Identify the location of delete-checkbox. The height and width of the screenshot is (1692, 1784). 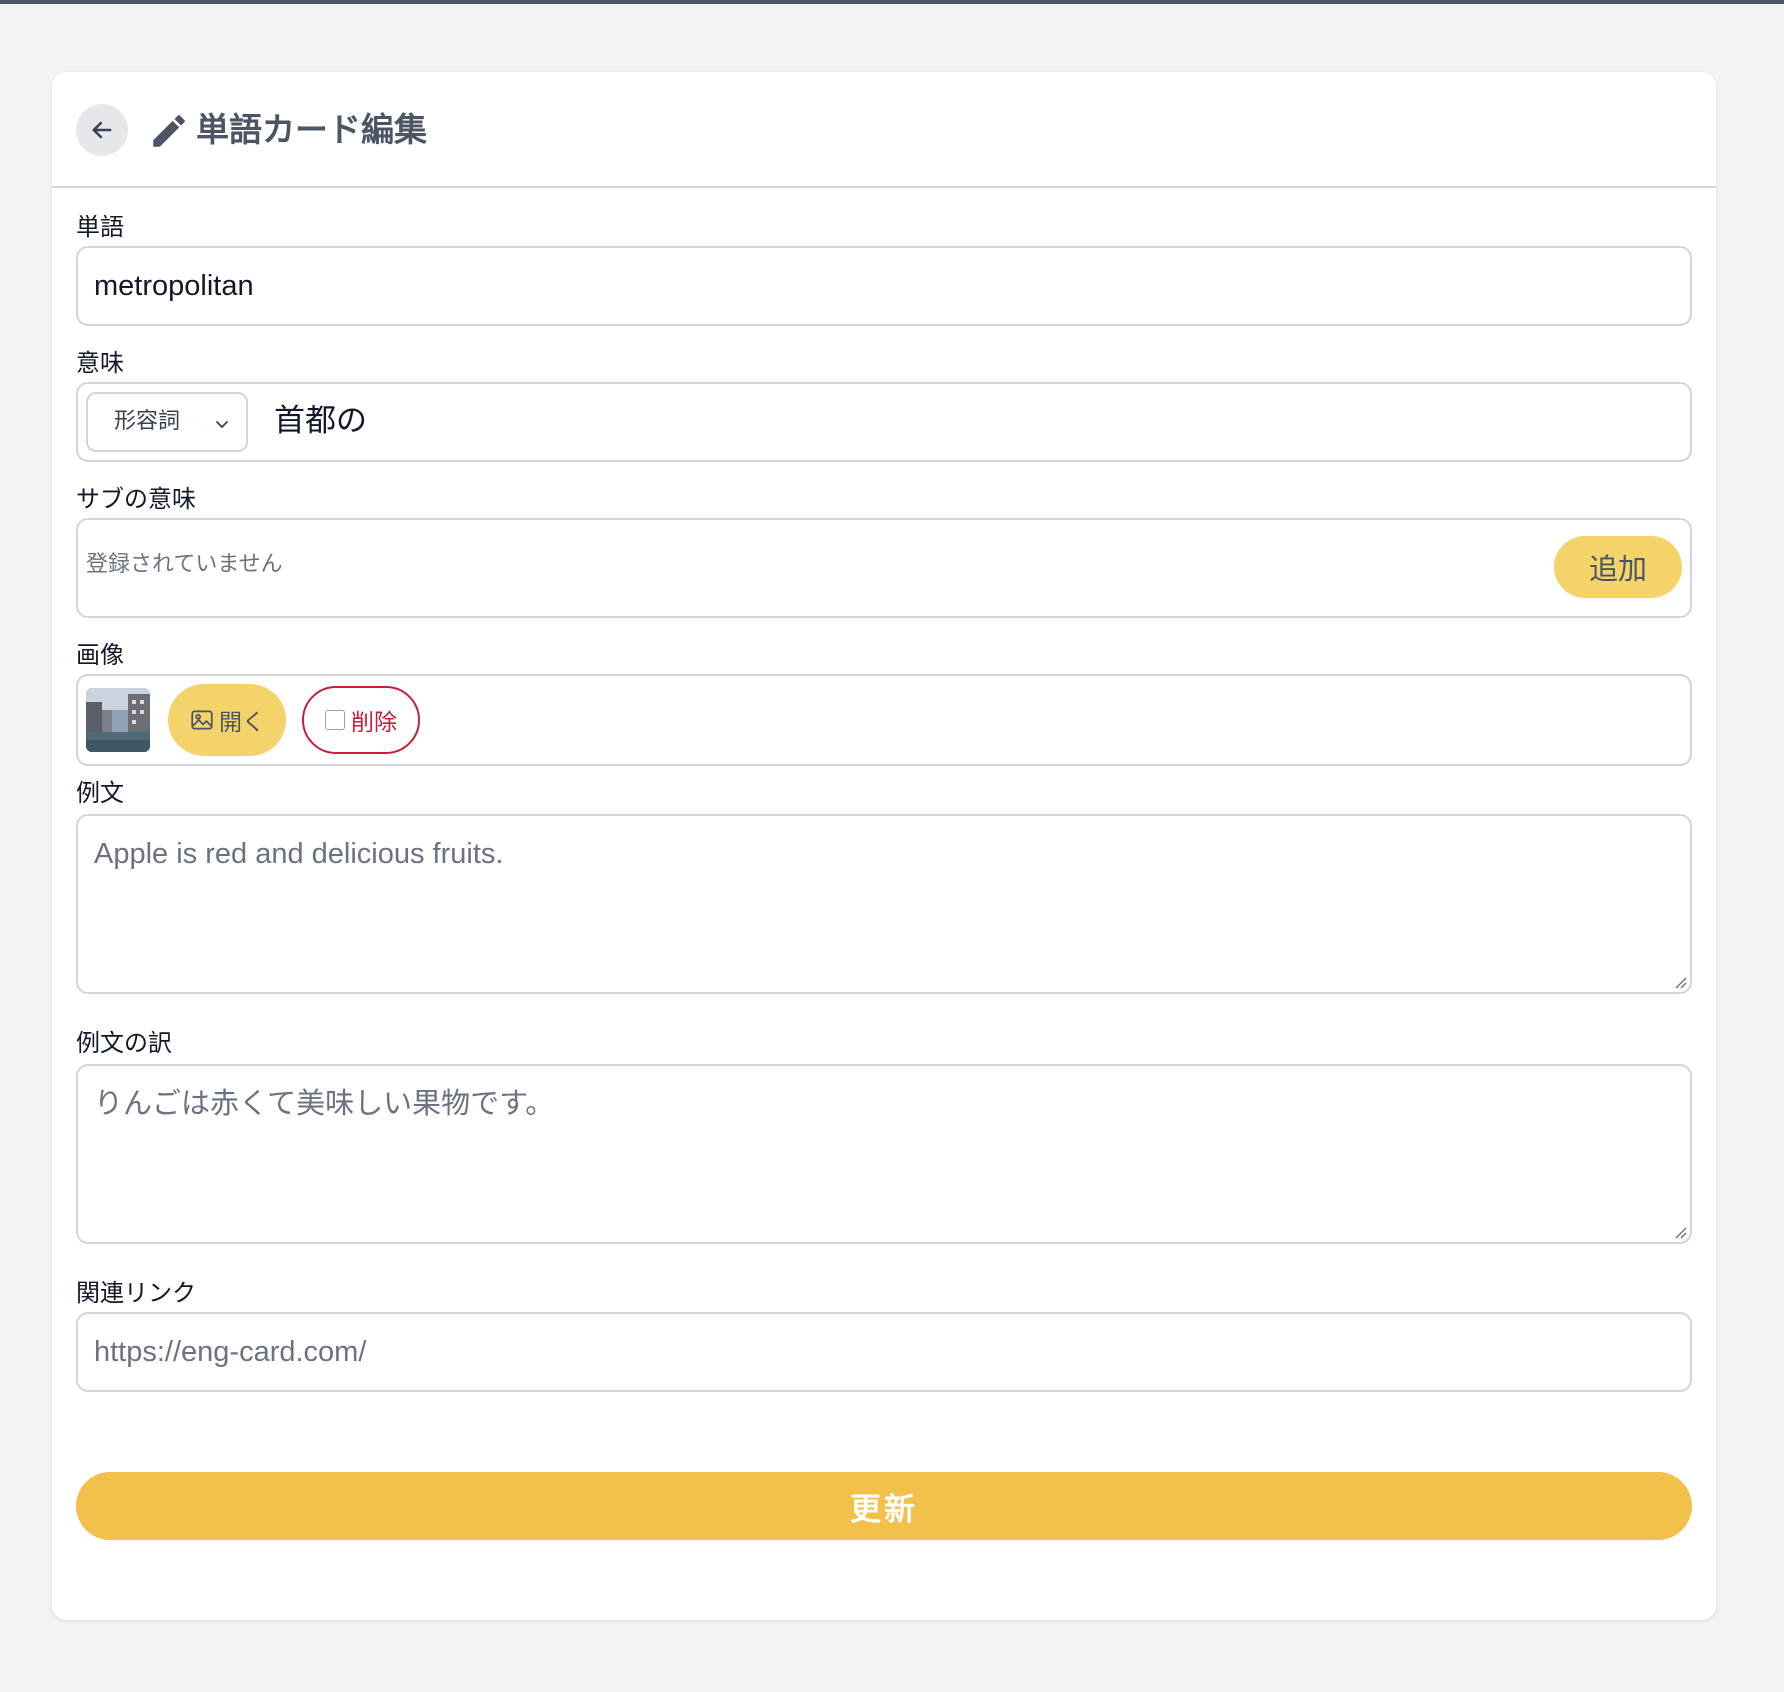
(335, 720).